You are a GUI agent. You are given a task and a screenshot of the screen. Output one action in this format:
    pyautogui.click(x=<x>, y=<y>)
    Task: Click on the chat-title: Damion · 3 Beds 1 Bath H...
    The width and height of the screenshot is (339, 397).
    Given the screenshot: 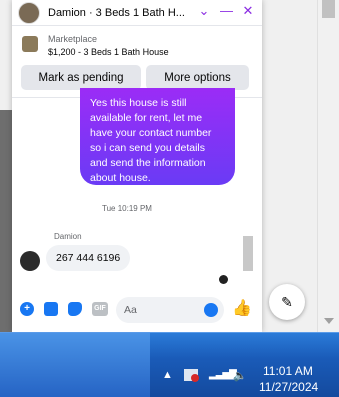 What is the action you would take?
    pyautogui.click(x=118, y=13)
    